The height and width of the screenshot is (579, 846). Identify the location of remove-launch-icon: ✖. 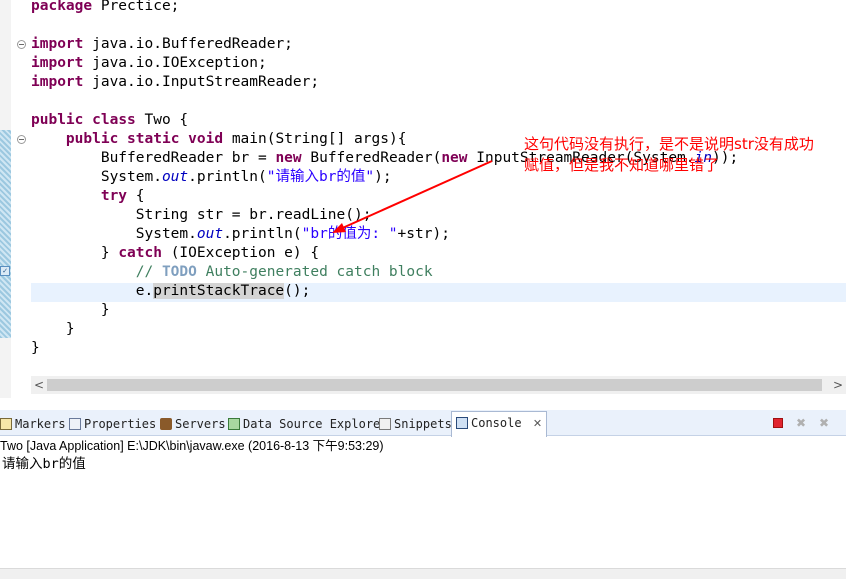
(801, 423).